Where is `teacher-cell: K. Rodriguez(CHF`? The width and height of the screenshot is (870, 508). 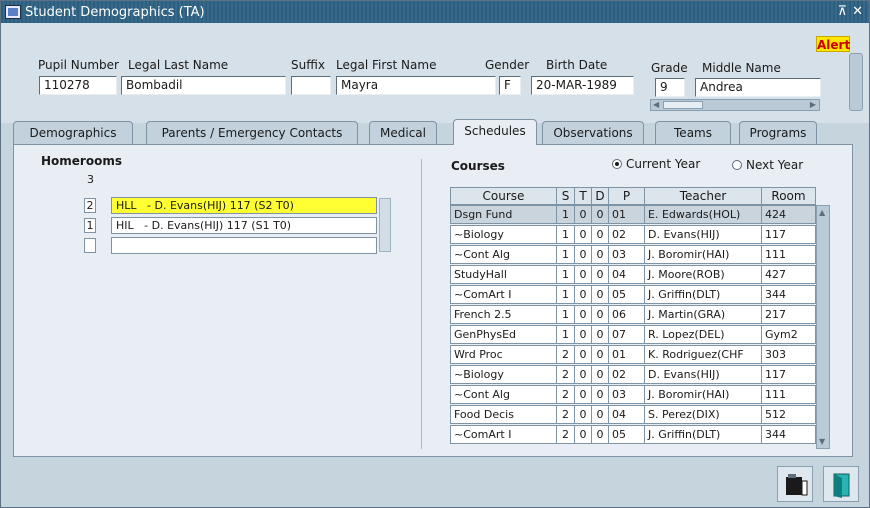
teacher-cell: K. Rodriguez(CHF is located at coordinates (703, 354).